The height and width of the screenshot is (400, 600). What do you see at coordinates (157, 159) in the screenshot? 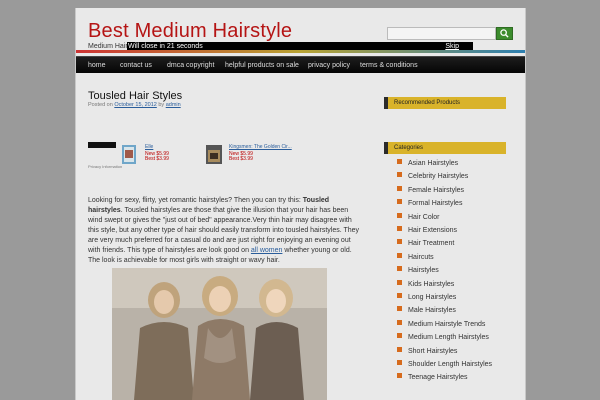
I see `product-best-price-1: Best $3.99` at bounding box center [157, 159].